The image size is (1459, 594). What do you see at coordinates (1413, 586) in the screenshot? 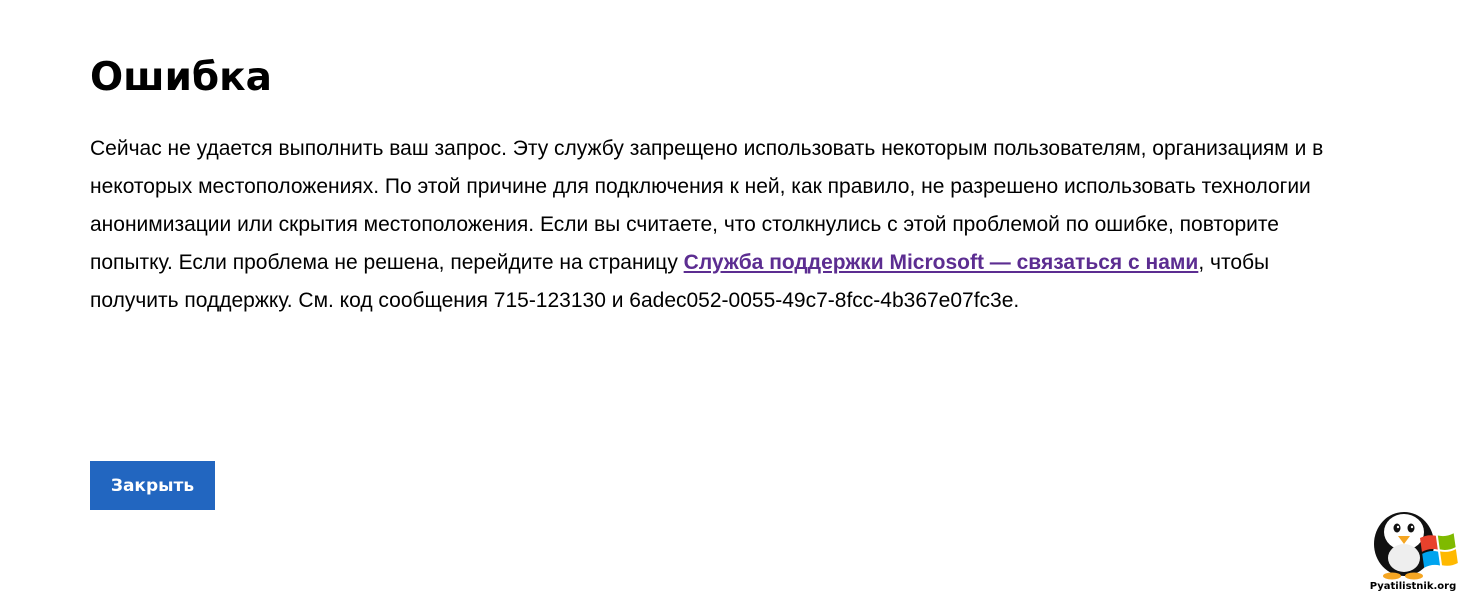
I see `watermark-text: Pyatilistnik.org` at bounding box center [1413, 586].